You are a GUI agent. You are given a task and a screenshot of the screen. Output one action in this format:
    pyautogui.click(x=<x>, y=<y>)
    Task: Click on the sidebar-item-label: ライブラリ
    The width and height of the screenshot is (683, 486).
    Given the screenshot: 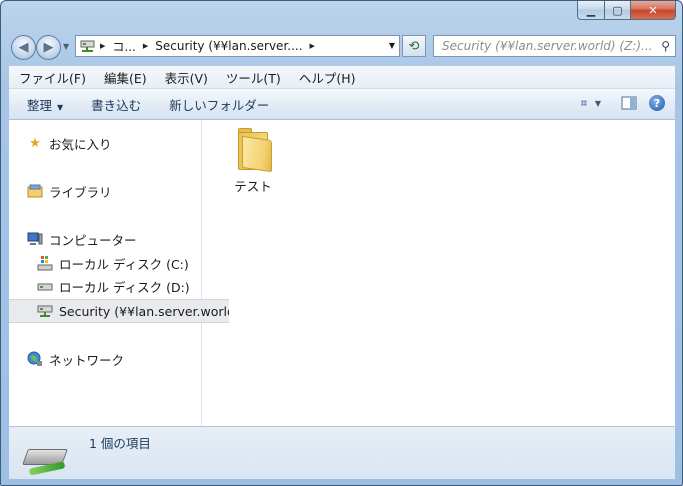 What is the action you would take?
    pyautogui.click(x=80, y=192)
    